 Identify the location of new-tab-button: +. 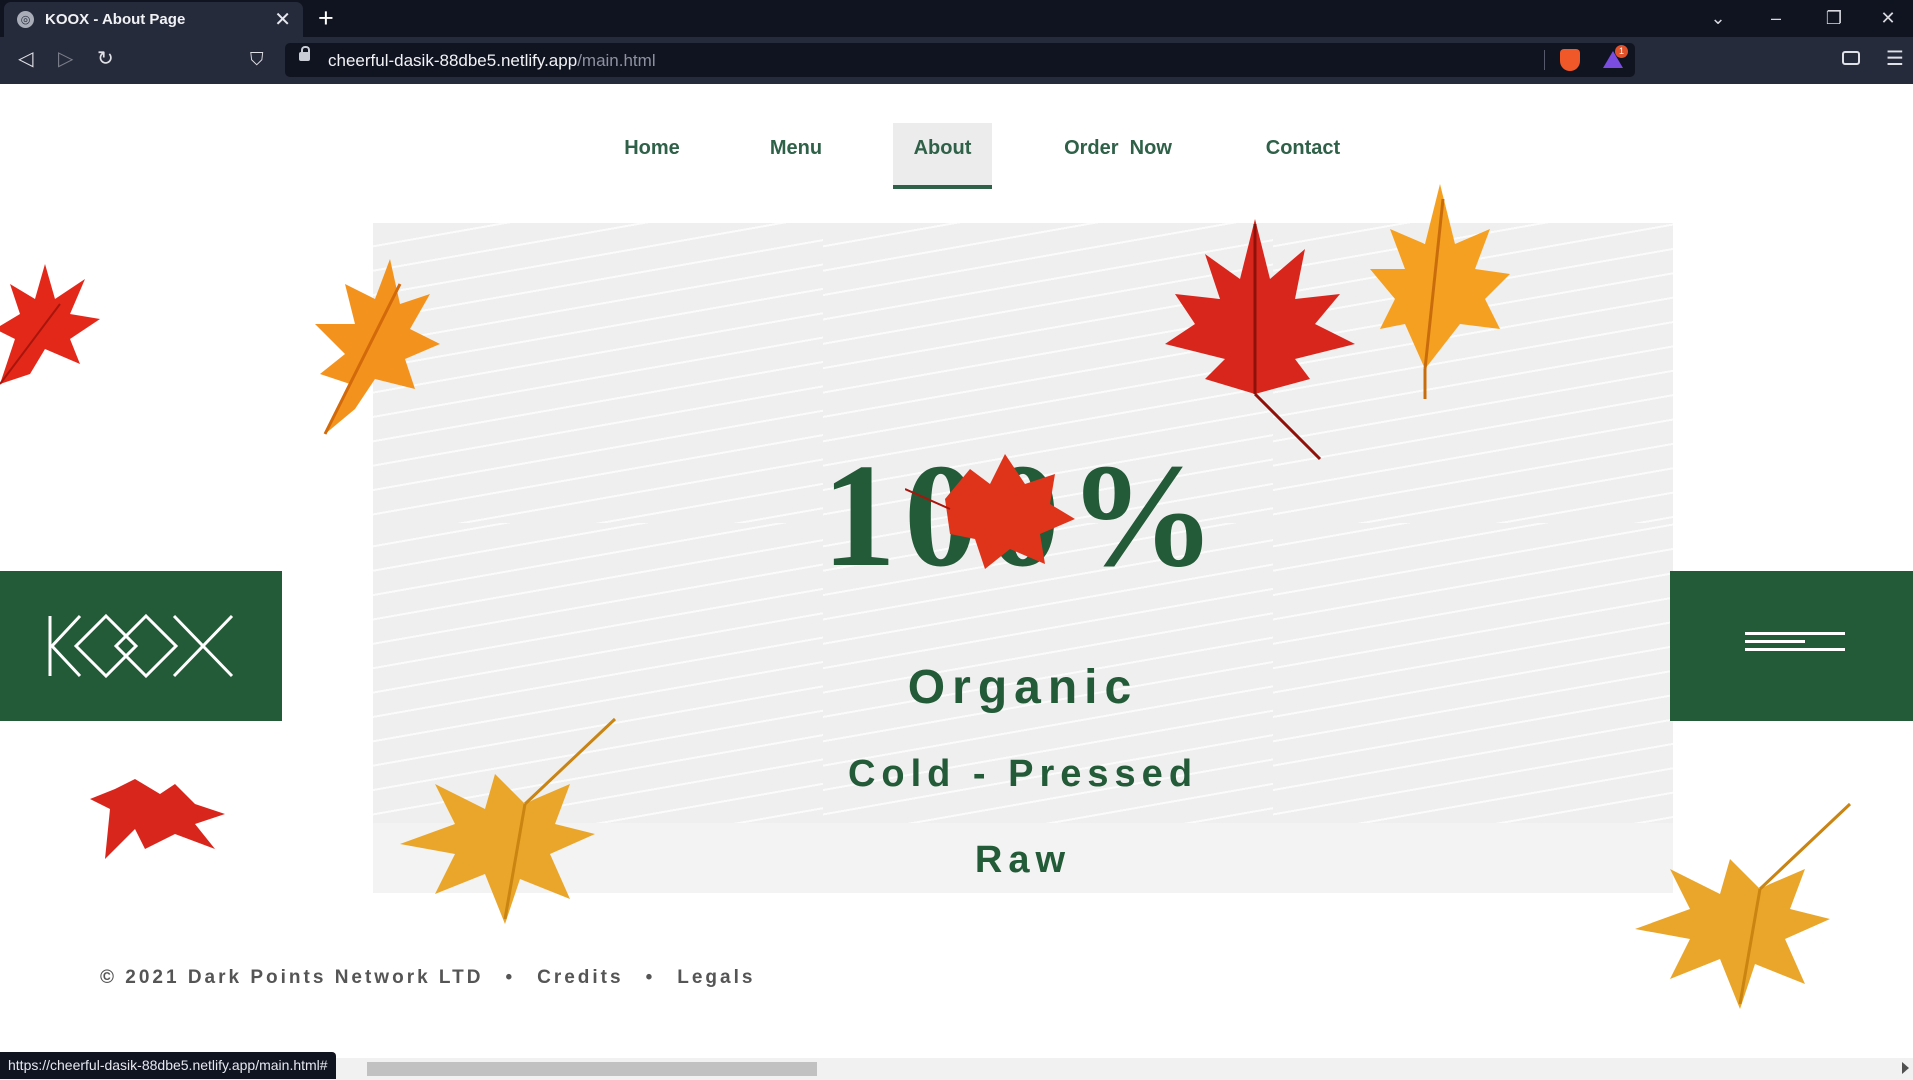
(326, 18).